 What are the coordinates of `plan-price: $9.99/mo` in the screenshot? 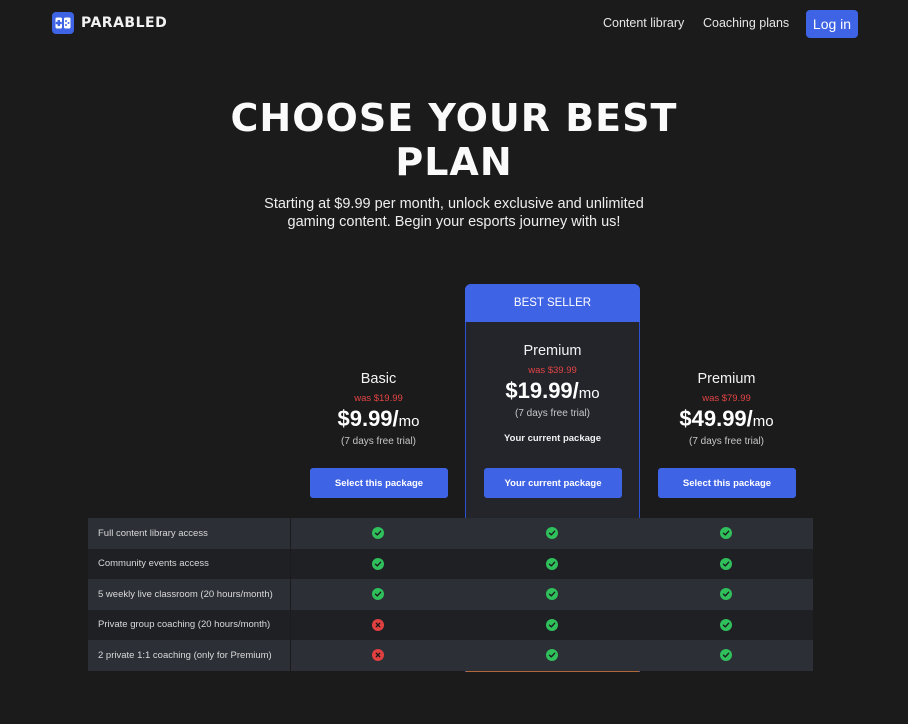 It's located at (378, 419).